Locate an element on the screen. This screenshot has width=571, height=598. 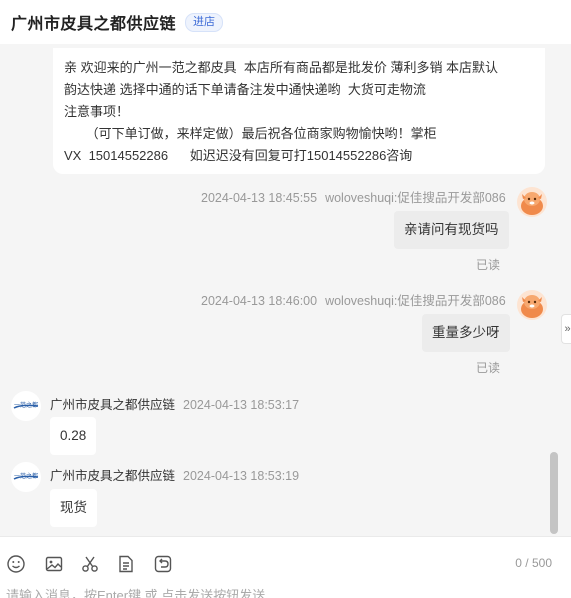
message-meta: 广州市皮具之都供应链 2024-04-13 18:53:19 is located at coordinates (174, 474).